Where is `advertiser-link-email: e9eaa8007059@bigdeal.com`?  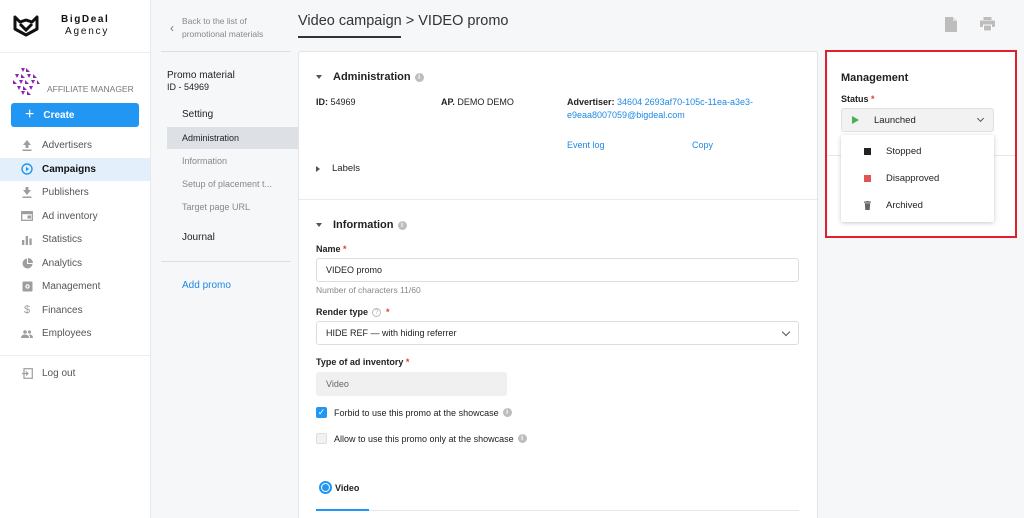
advertiser-link-email: e9eaa8007059@bigdeal.com is located at coordinates (626, 115).